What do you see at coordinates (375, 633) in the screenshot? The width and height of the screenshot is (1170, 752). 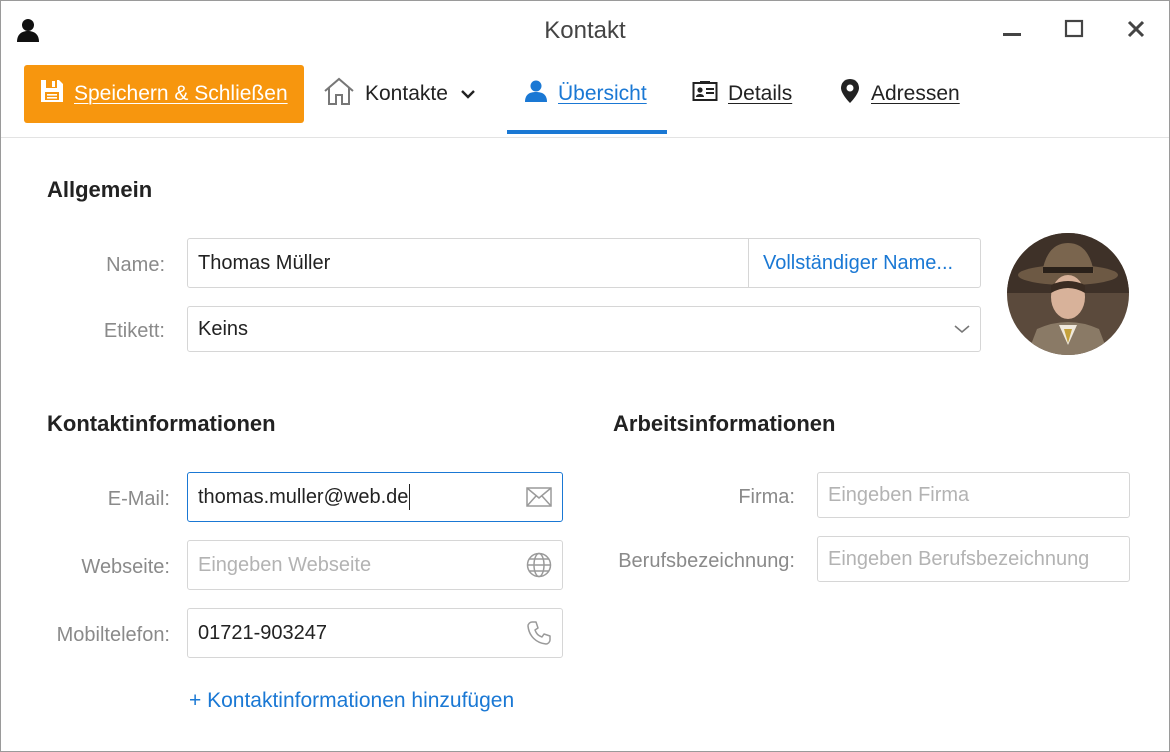 I see `mobile-field: 01721-903247` at bounding box center [375, 633].